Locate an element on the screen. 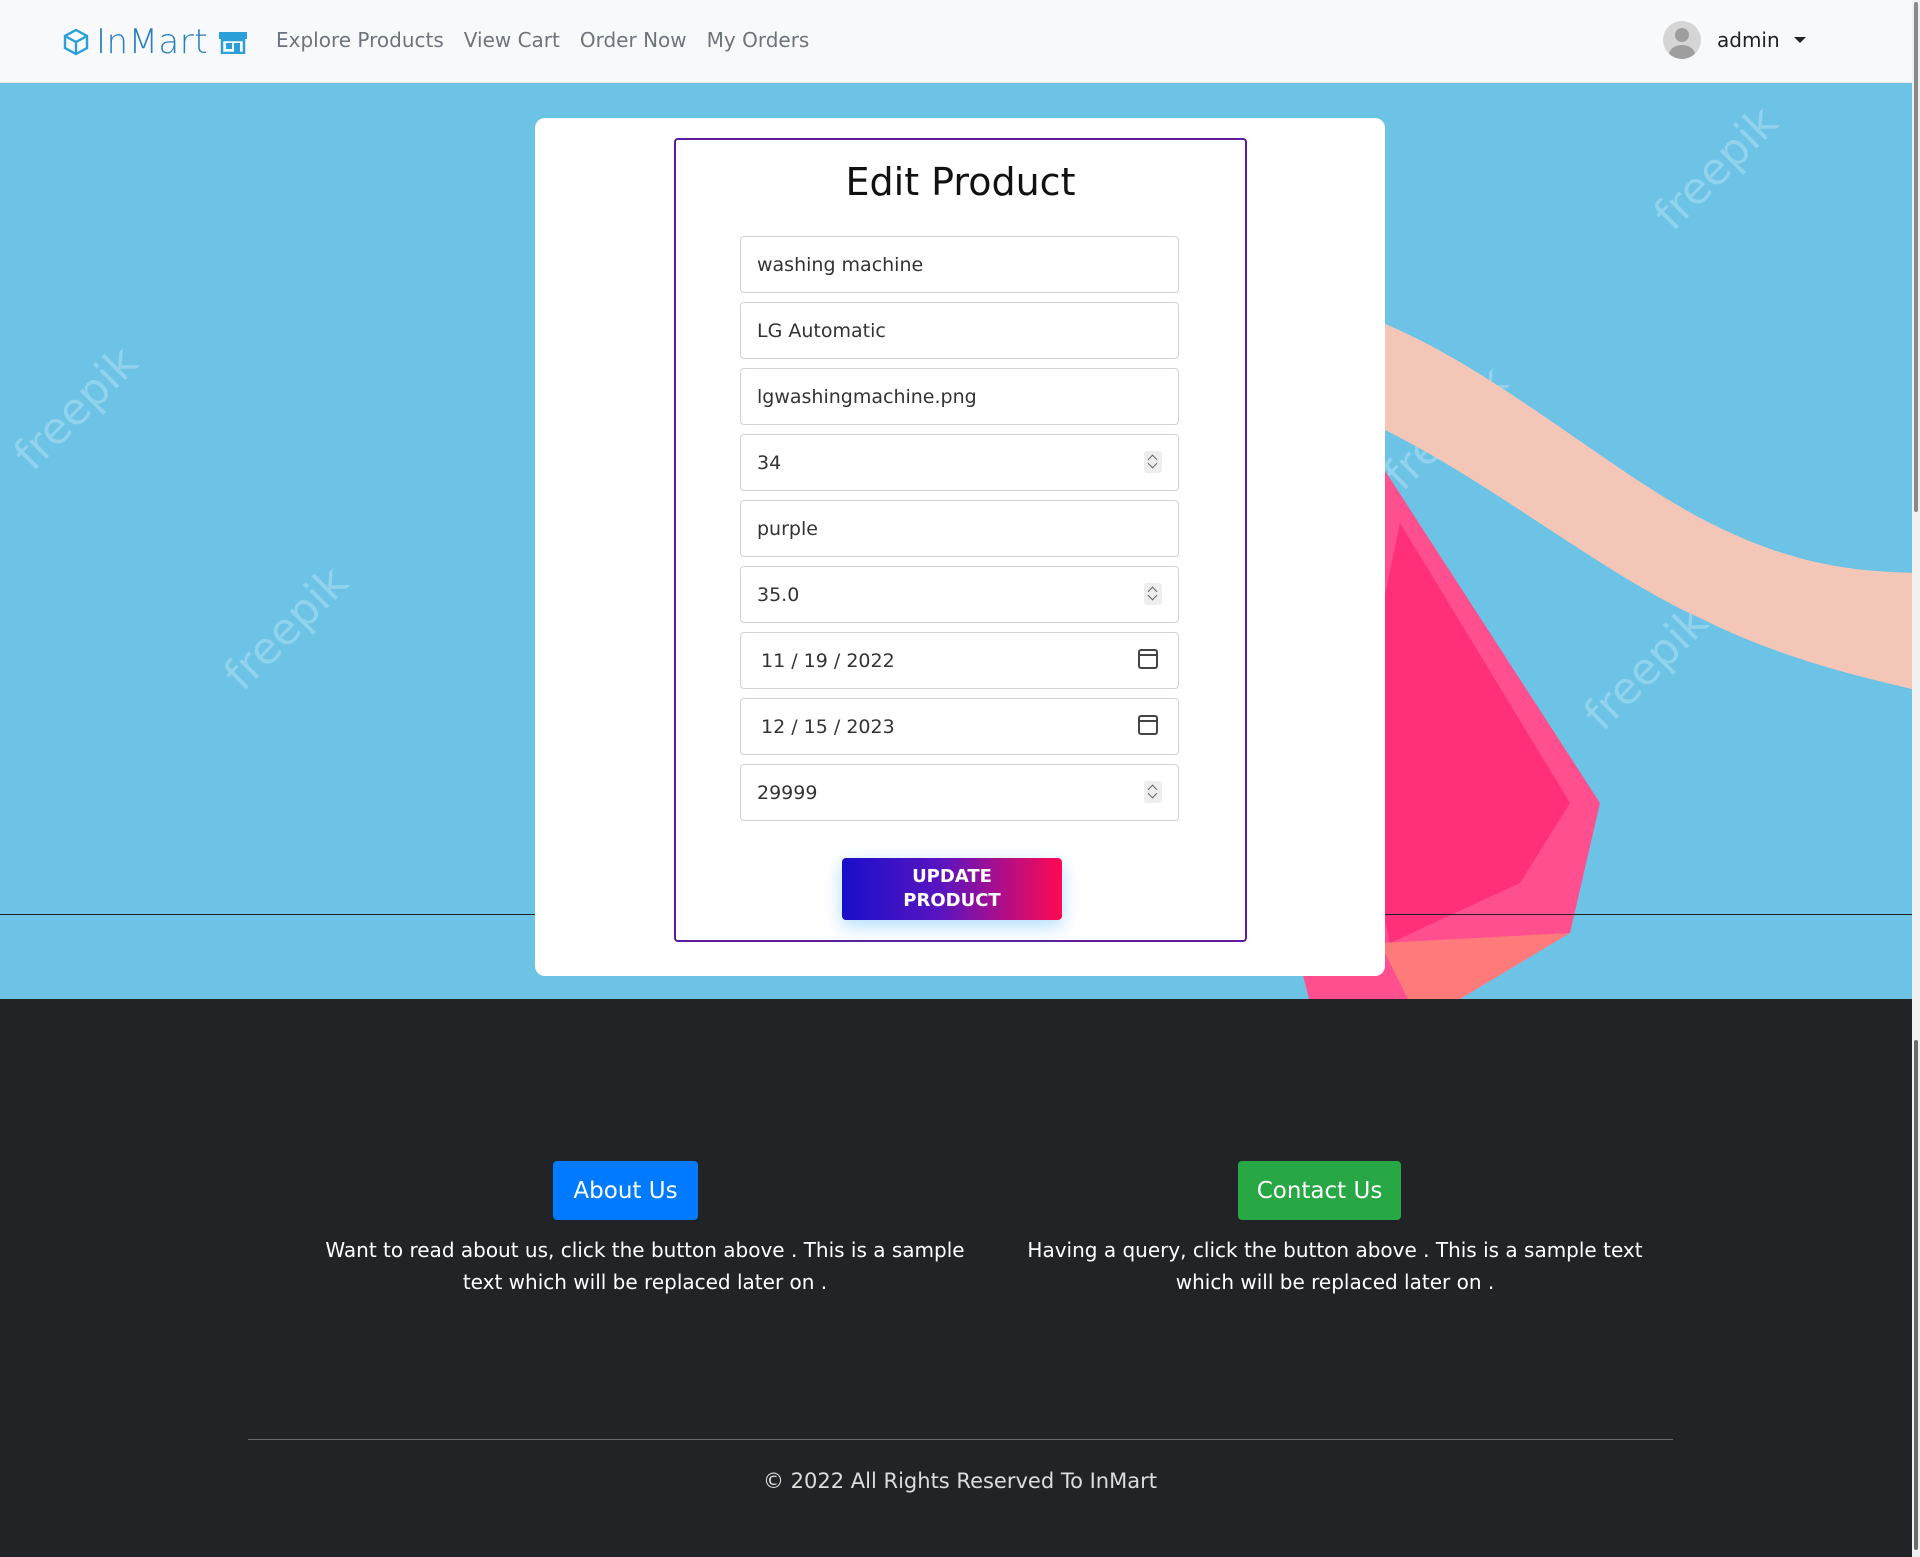 The image size is (1920, 1557). brand-logo: InMart is located at coordinates (155, 42).